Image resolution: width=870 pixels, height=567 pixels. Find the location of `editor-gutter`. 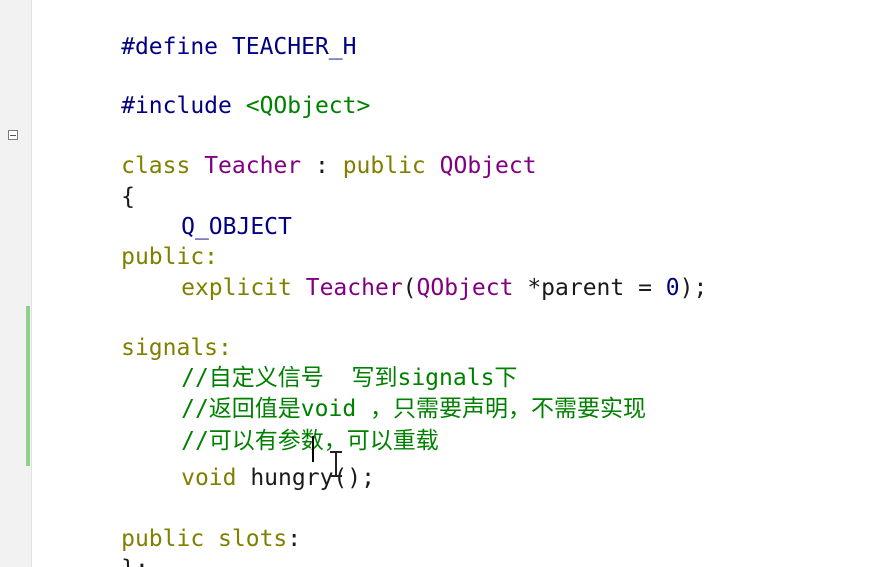

editor-gutter is located at coordinates (16, 283).